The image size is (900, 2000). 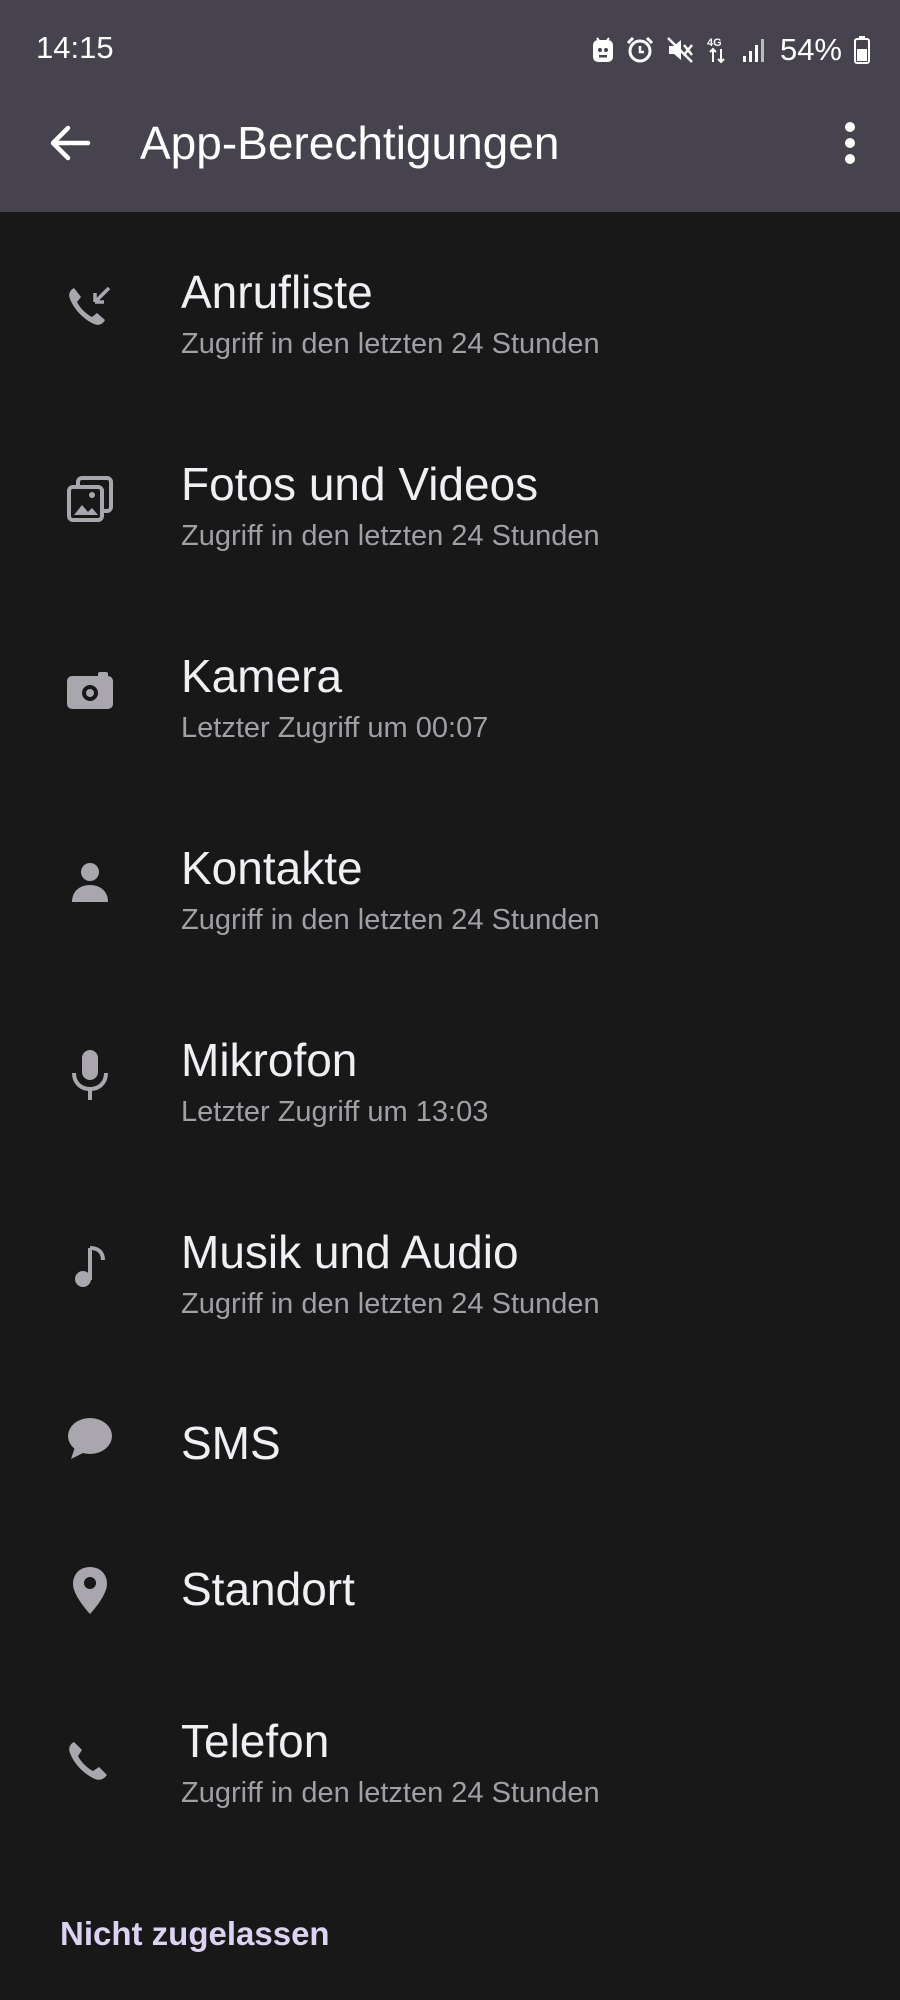 What do you see at coordinates (810, 49) in the screenshot?
I see `battery-percentage: 54%` at bounding box center [810, 49].